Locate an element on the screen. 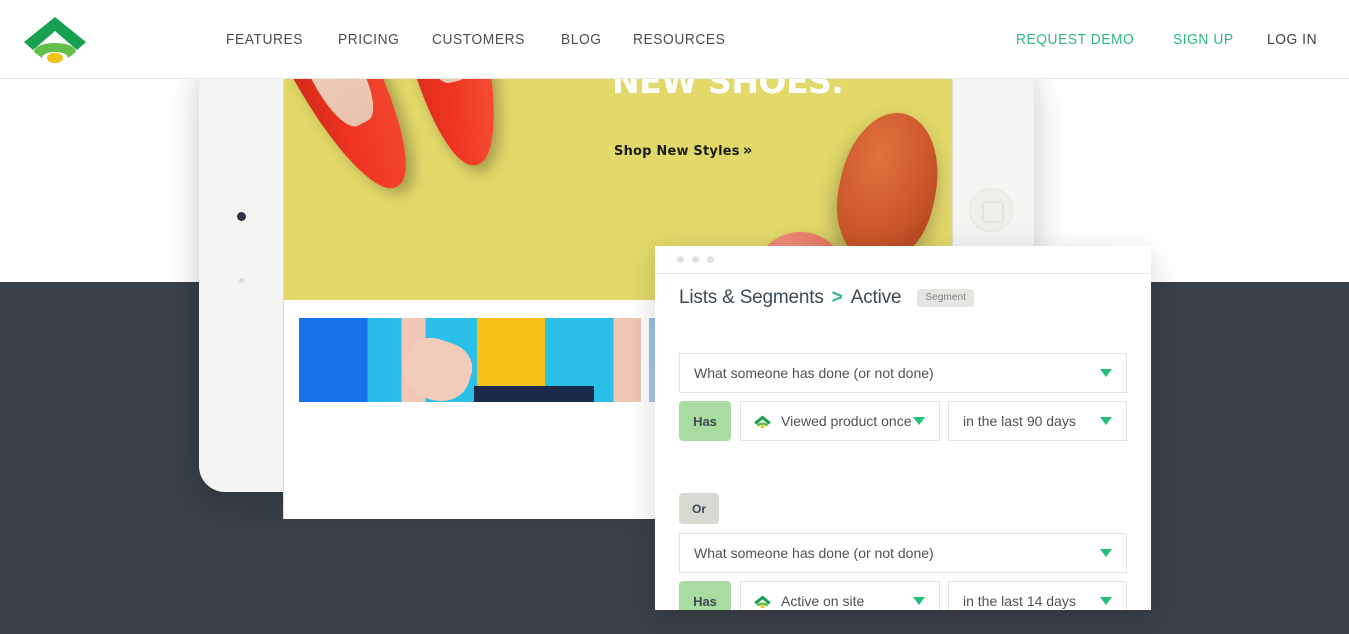  banner-cta-link: Shop New Styles» is located at coordinates (683, 150).